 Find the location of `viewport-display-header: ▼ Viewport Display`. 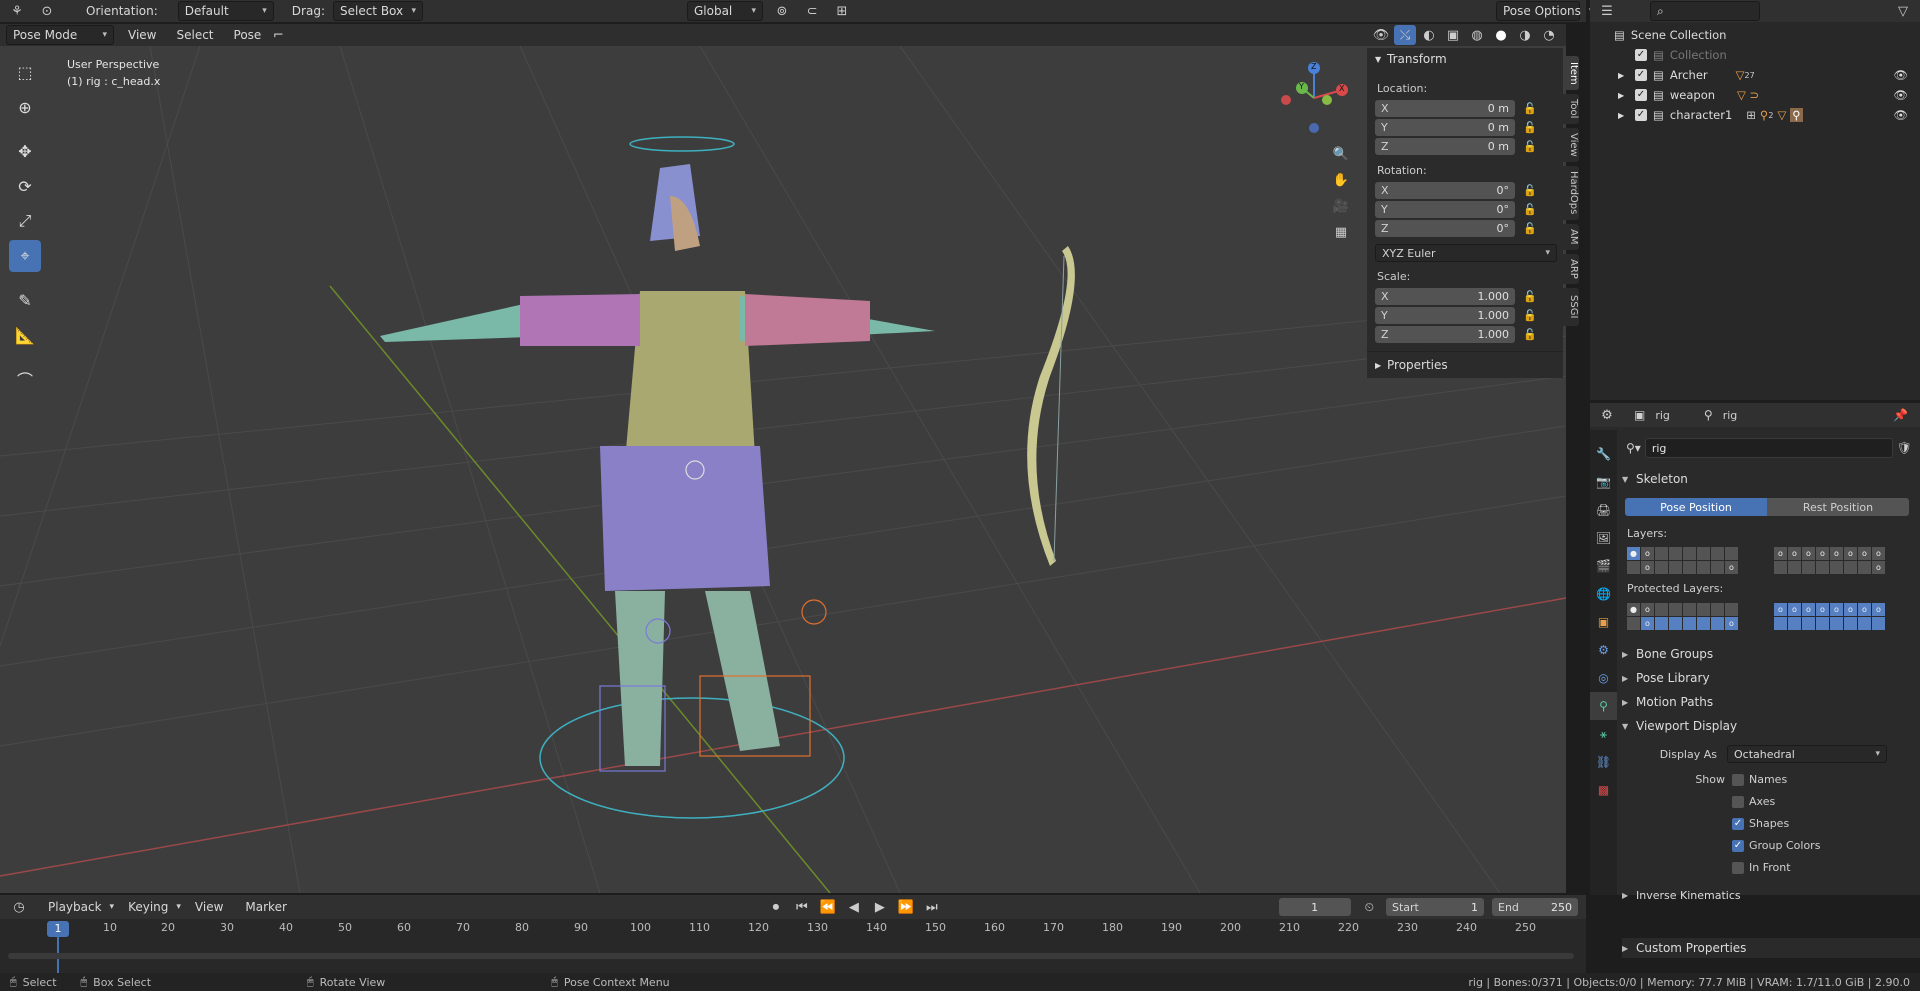

viewport-display-header: ▼ Viewport Display is located at coordinates (1679, 726).